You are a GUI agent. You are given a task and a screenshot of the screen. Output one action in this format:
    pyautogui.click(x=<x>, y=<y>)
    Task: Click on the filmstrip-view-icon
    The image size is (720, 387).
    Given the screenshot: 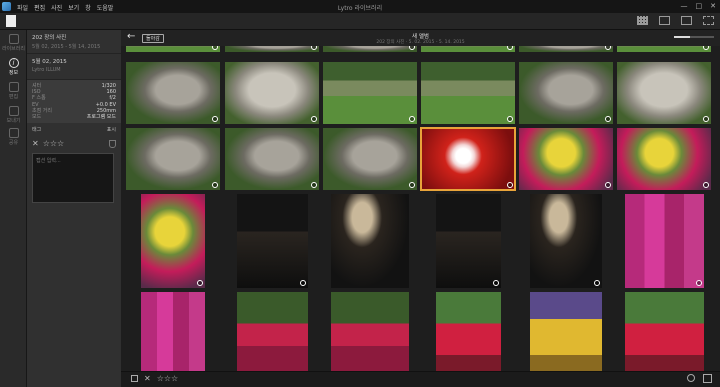 What is the action you would take?
    pyautogui.click(x=664, y=20)
    